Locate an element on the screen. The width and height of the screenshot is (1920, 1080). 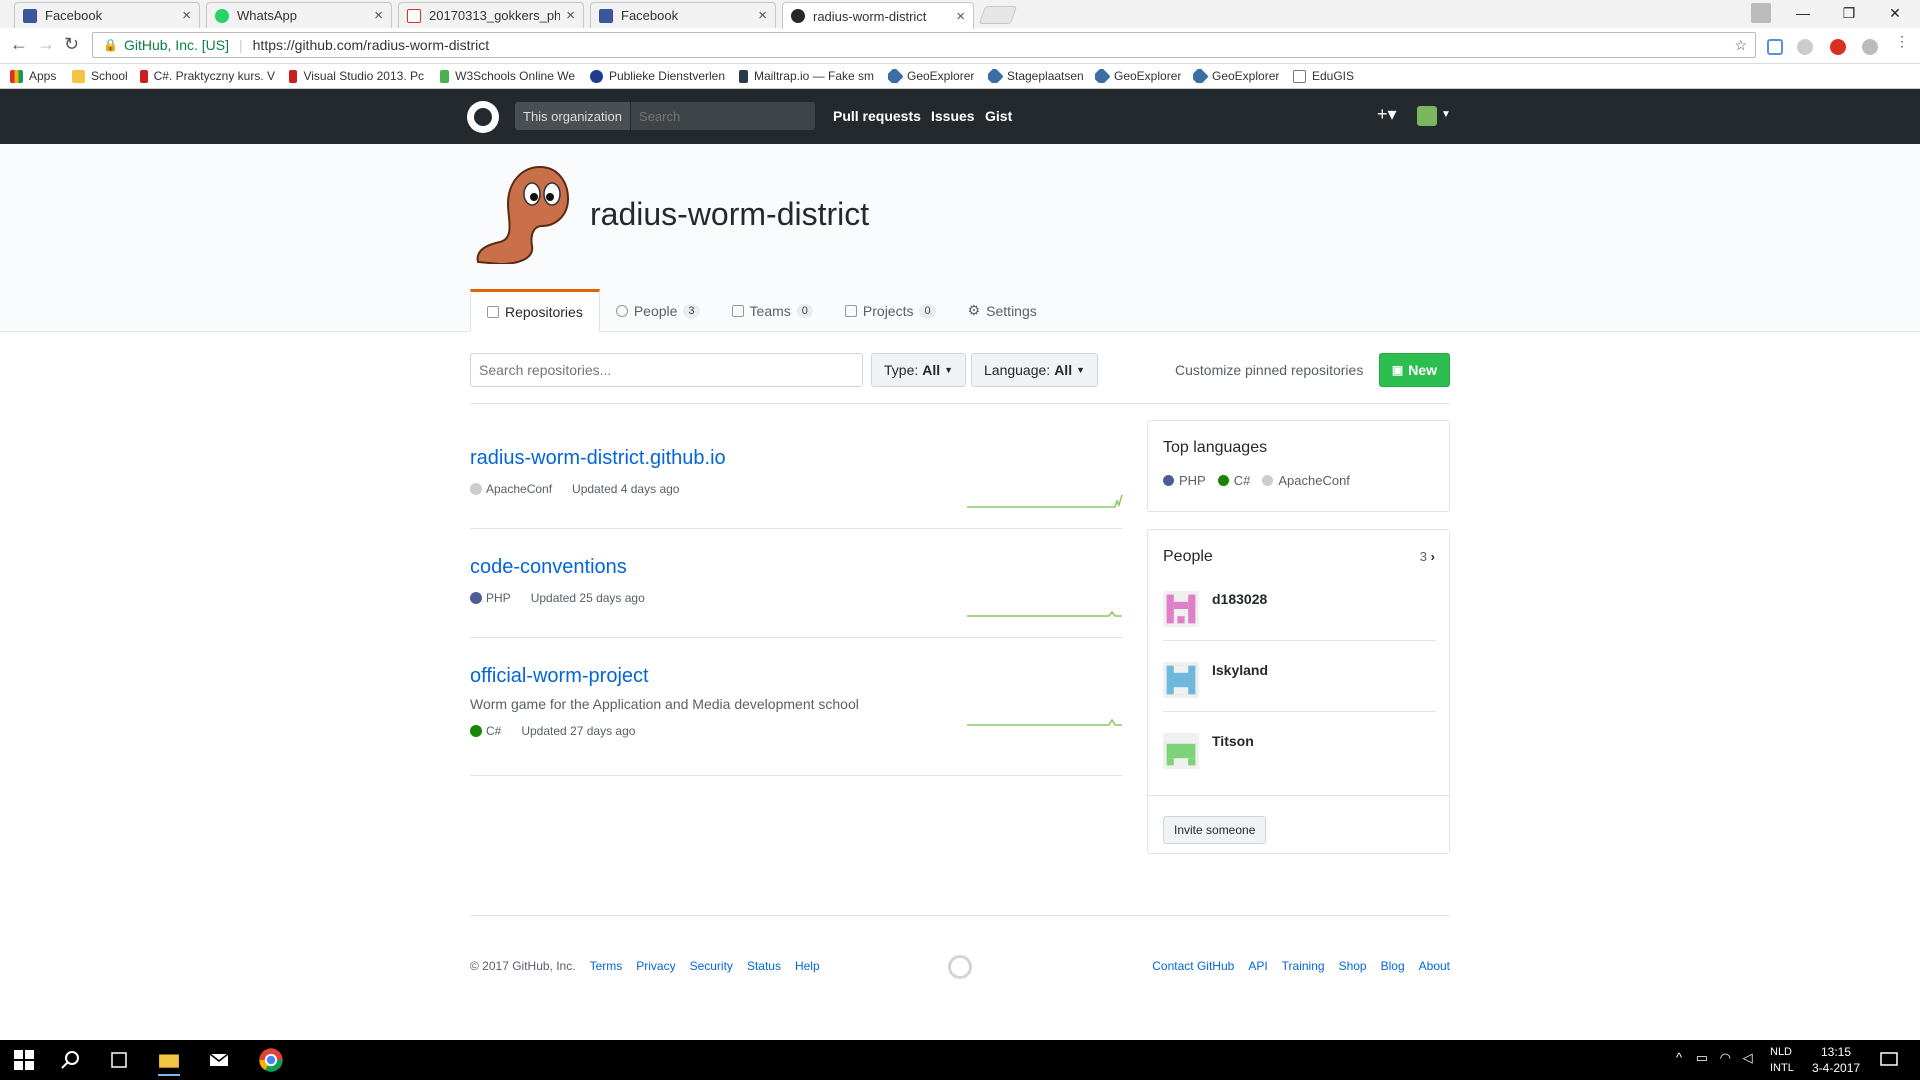
people-count-link: 3 › is located at coordinates (1427, 556).